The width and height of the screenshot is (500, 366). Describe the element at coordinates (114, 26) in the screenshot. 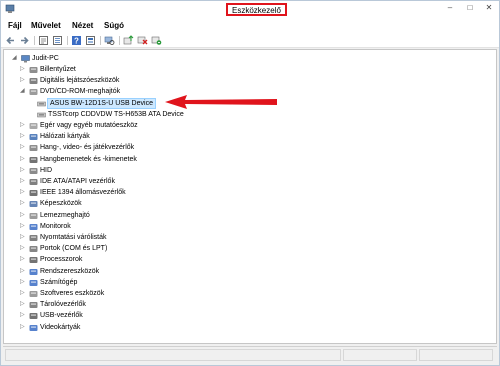

I see `menu-help: Súgó` at that location.